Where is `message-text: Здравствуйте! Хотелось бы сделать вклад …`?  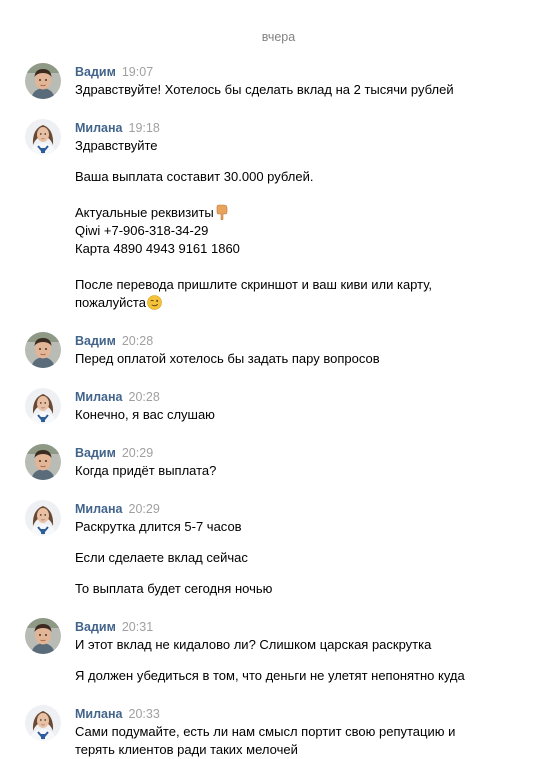
message-text: Здравствуйте! Хотелось бы сделать вклад … is located at coordinates (264, 89).